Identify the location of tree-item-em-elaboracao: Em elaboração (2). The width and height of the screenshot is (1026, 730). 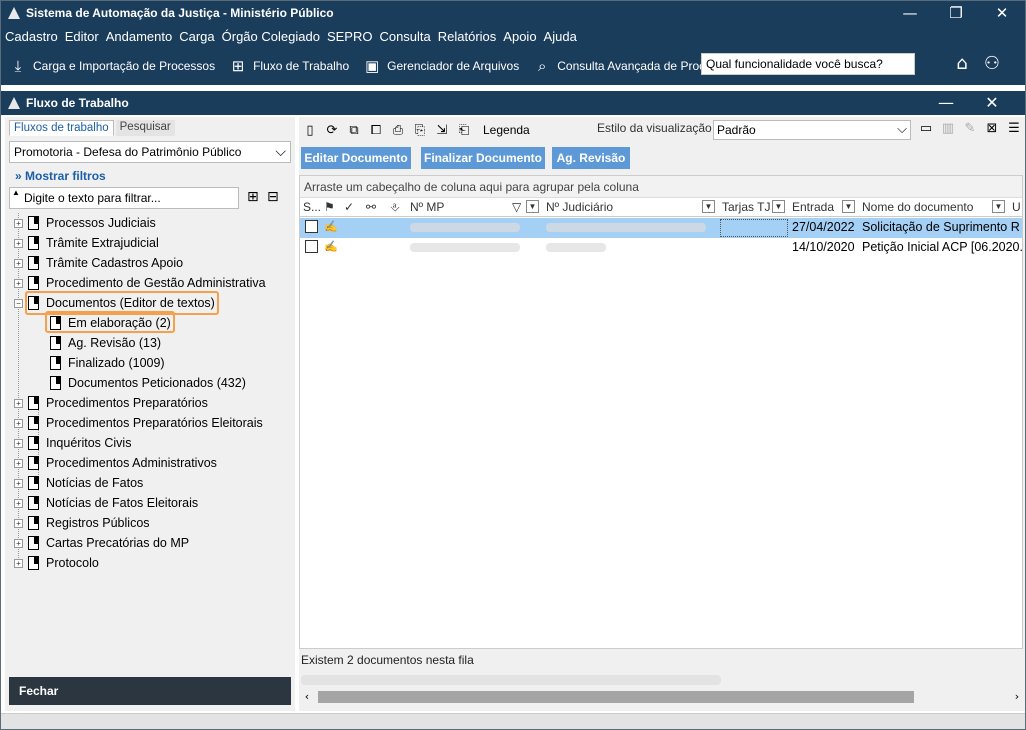
(110, 323).